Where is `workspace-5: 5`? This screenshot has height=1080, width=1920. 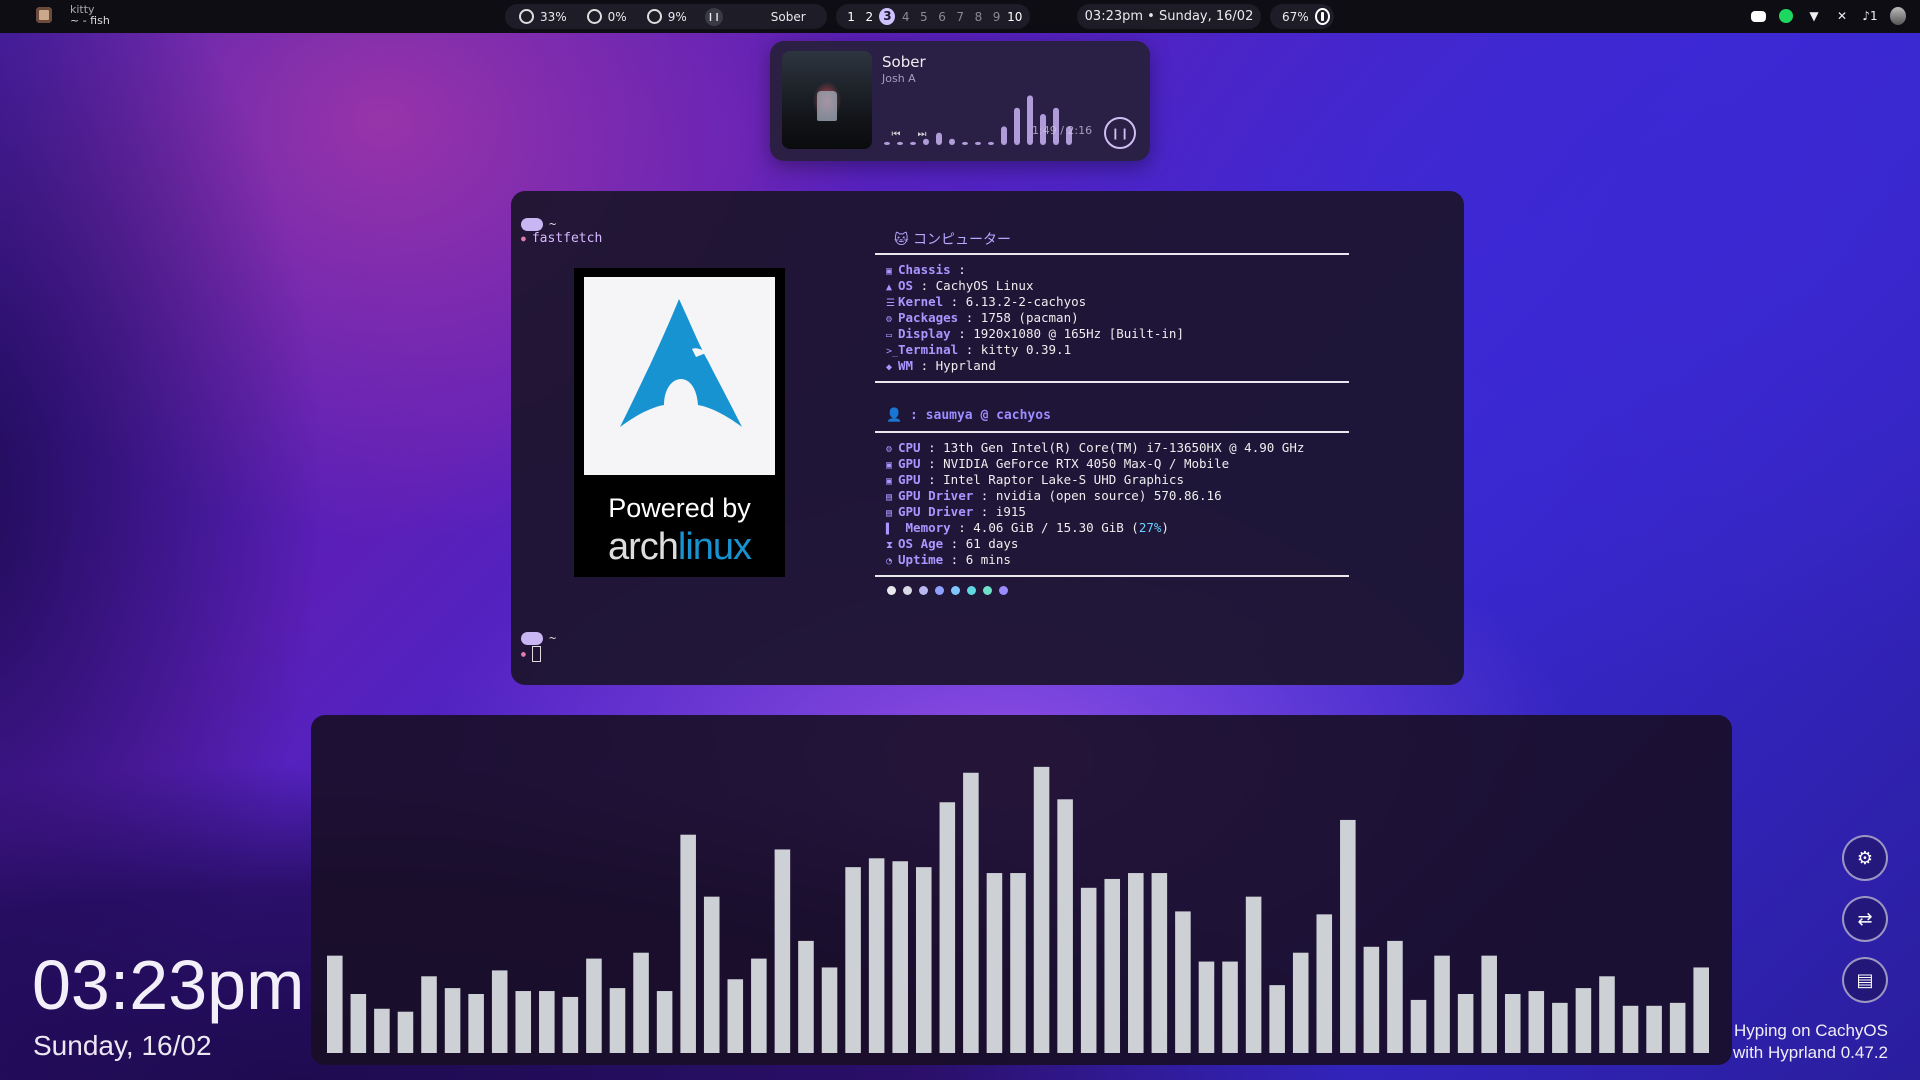 workspace-5: 5 is located at coordinates (924, 17).